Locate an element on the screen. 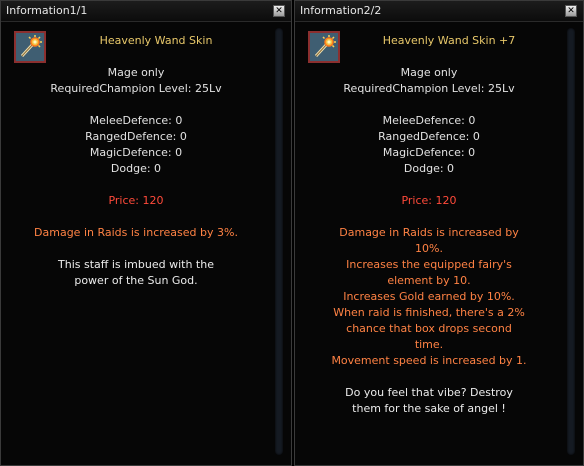 This screenshot has width=584, height=466. window-title: Information2/2 is located at coordinates (341, 10).